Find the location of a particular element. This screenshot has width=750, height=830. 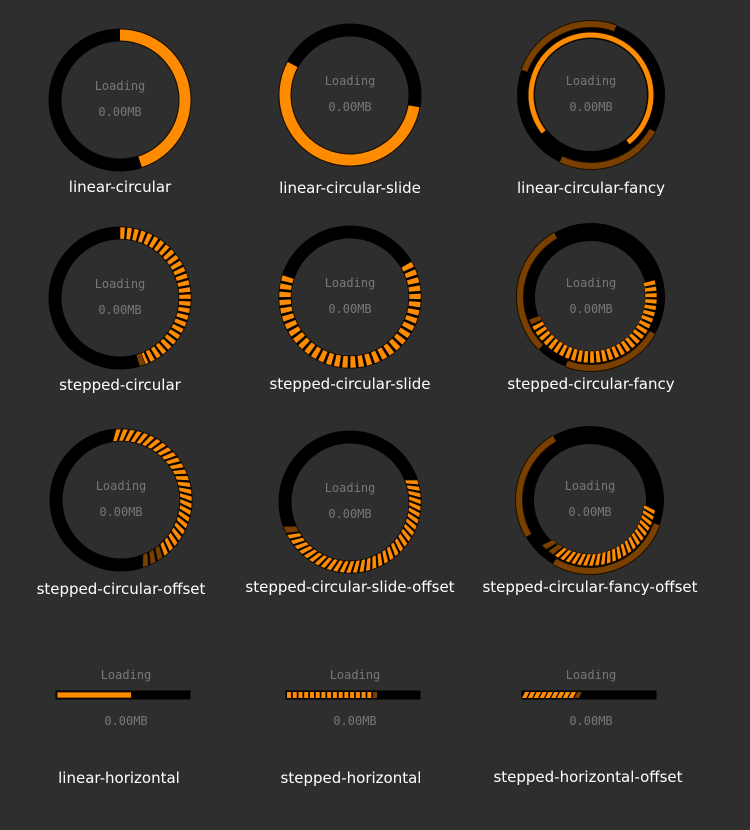

ring-track is located at coordinates (591, 95).